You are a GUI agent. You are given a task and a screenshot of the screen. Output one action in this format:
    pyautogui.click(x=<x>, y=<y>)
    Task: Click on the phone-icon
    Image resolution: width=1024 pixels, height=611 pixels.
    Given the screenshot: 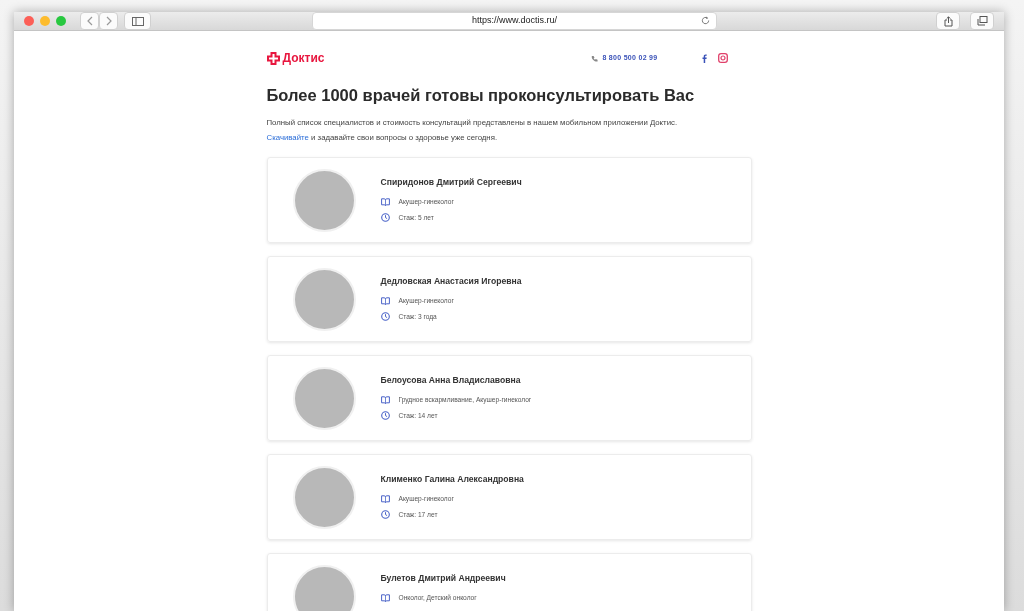 What is the action you would take?
    pyautogui.click(x=595, y=58)
    